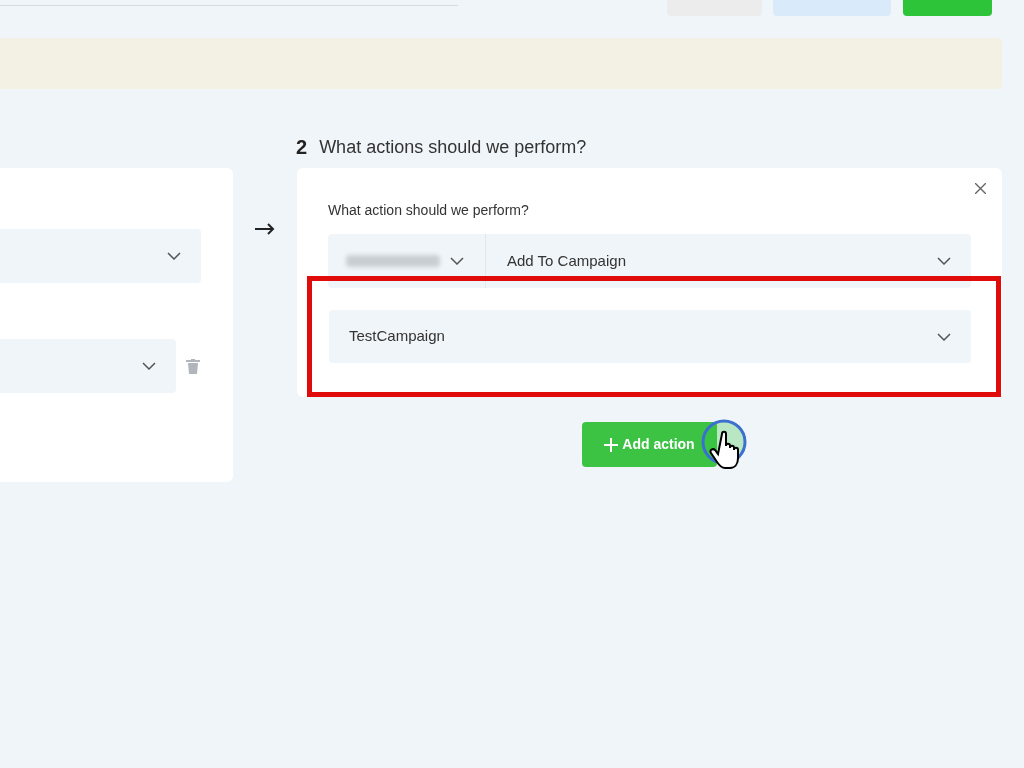 The height and width of the screenshot is (768, 1024). Describe the element at coordinates (193, 366) in the screenshot. I see `trash-icon` at that location.